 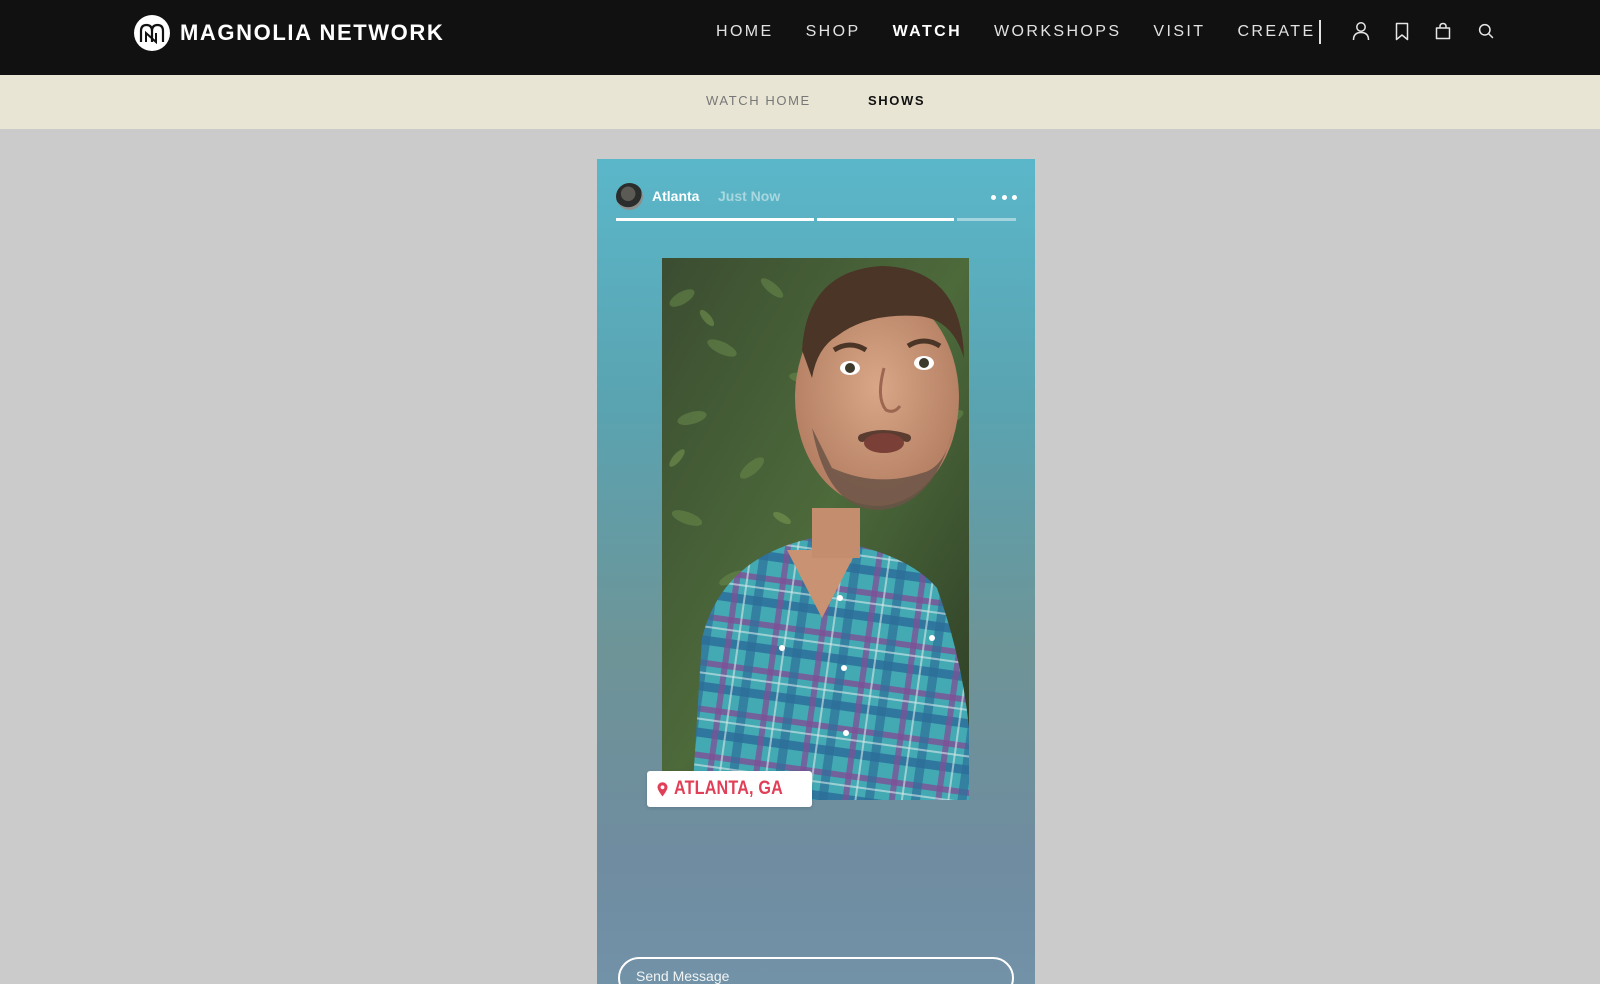 What do you see at coordinates (662, 788) in the screenshot?
I see `location-pin-icon` at bounding box center [662, 788].